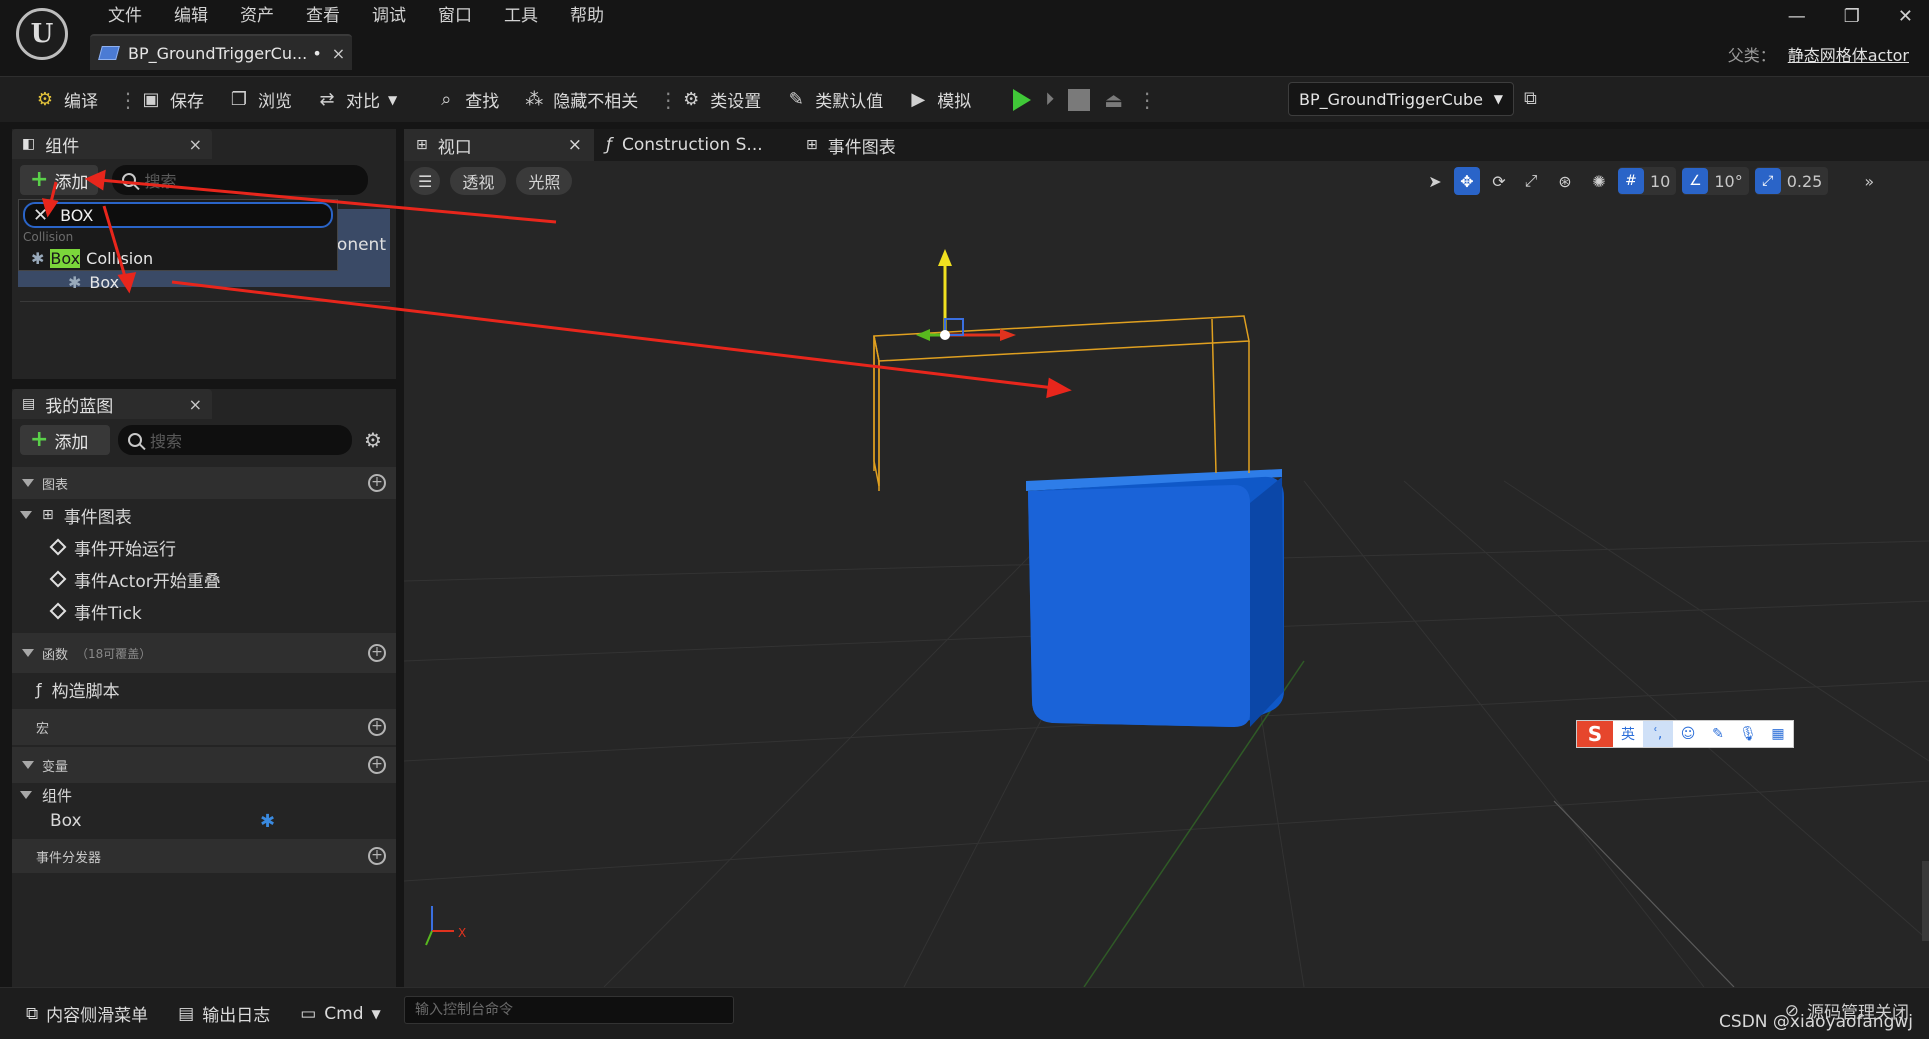 Image resolution: width=1929 pixels, height=1039 pixels. Describe the element at coordinates (97, 517) in the screenshot. I see `event-graph-label: 事件图表` at that location.